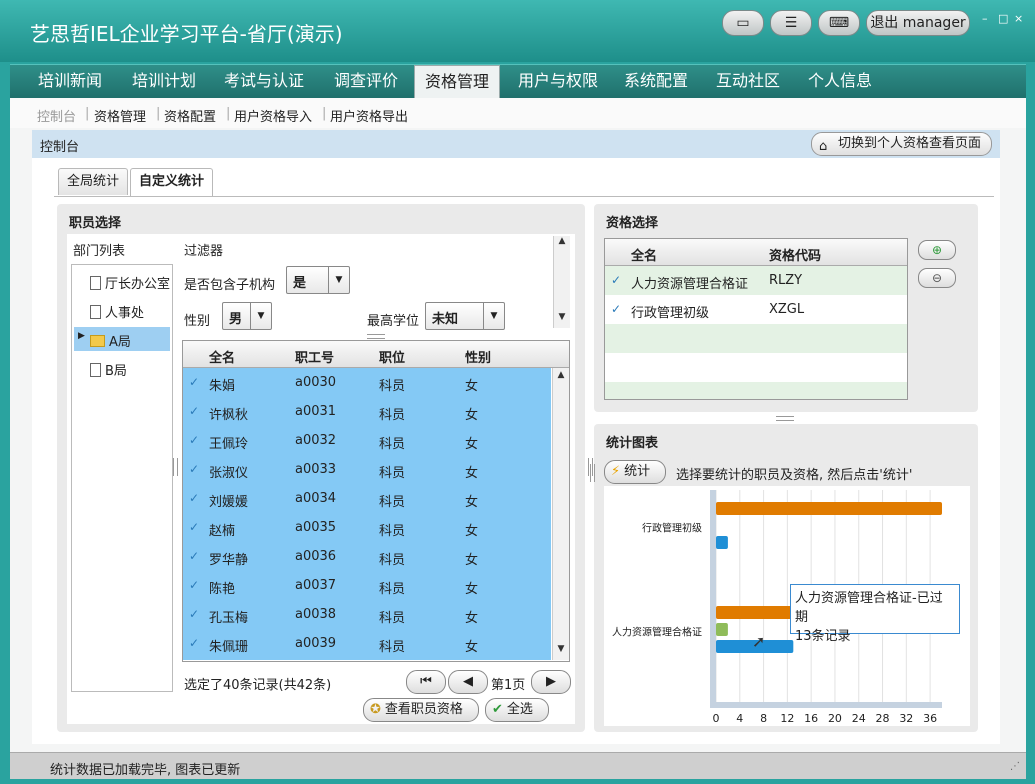  Describe the element at coordinates (1015, 766) in the screenshot. I see `resize-grip-icon: ⋰` at that location.